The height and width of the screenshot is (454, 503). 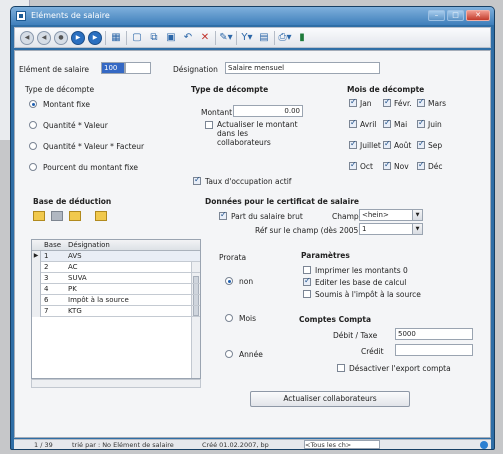 I want to click on table-row: ▶ 1 AVS, so click(x=116, y=256).